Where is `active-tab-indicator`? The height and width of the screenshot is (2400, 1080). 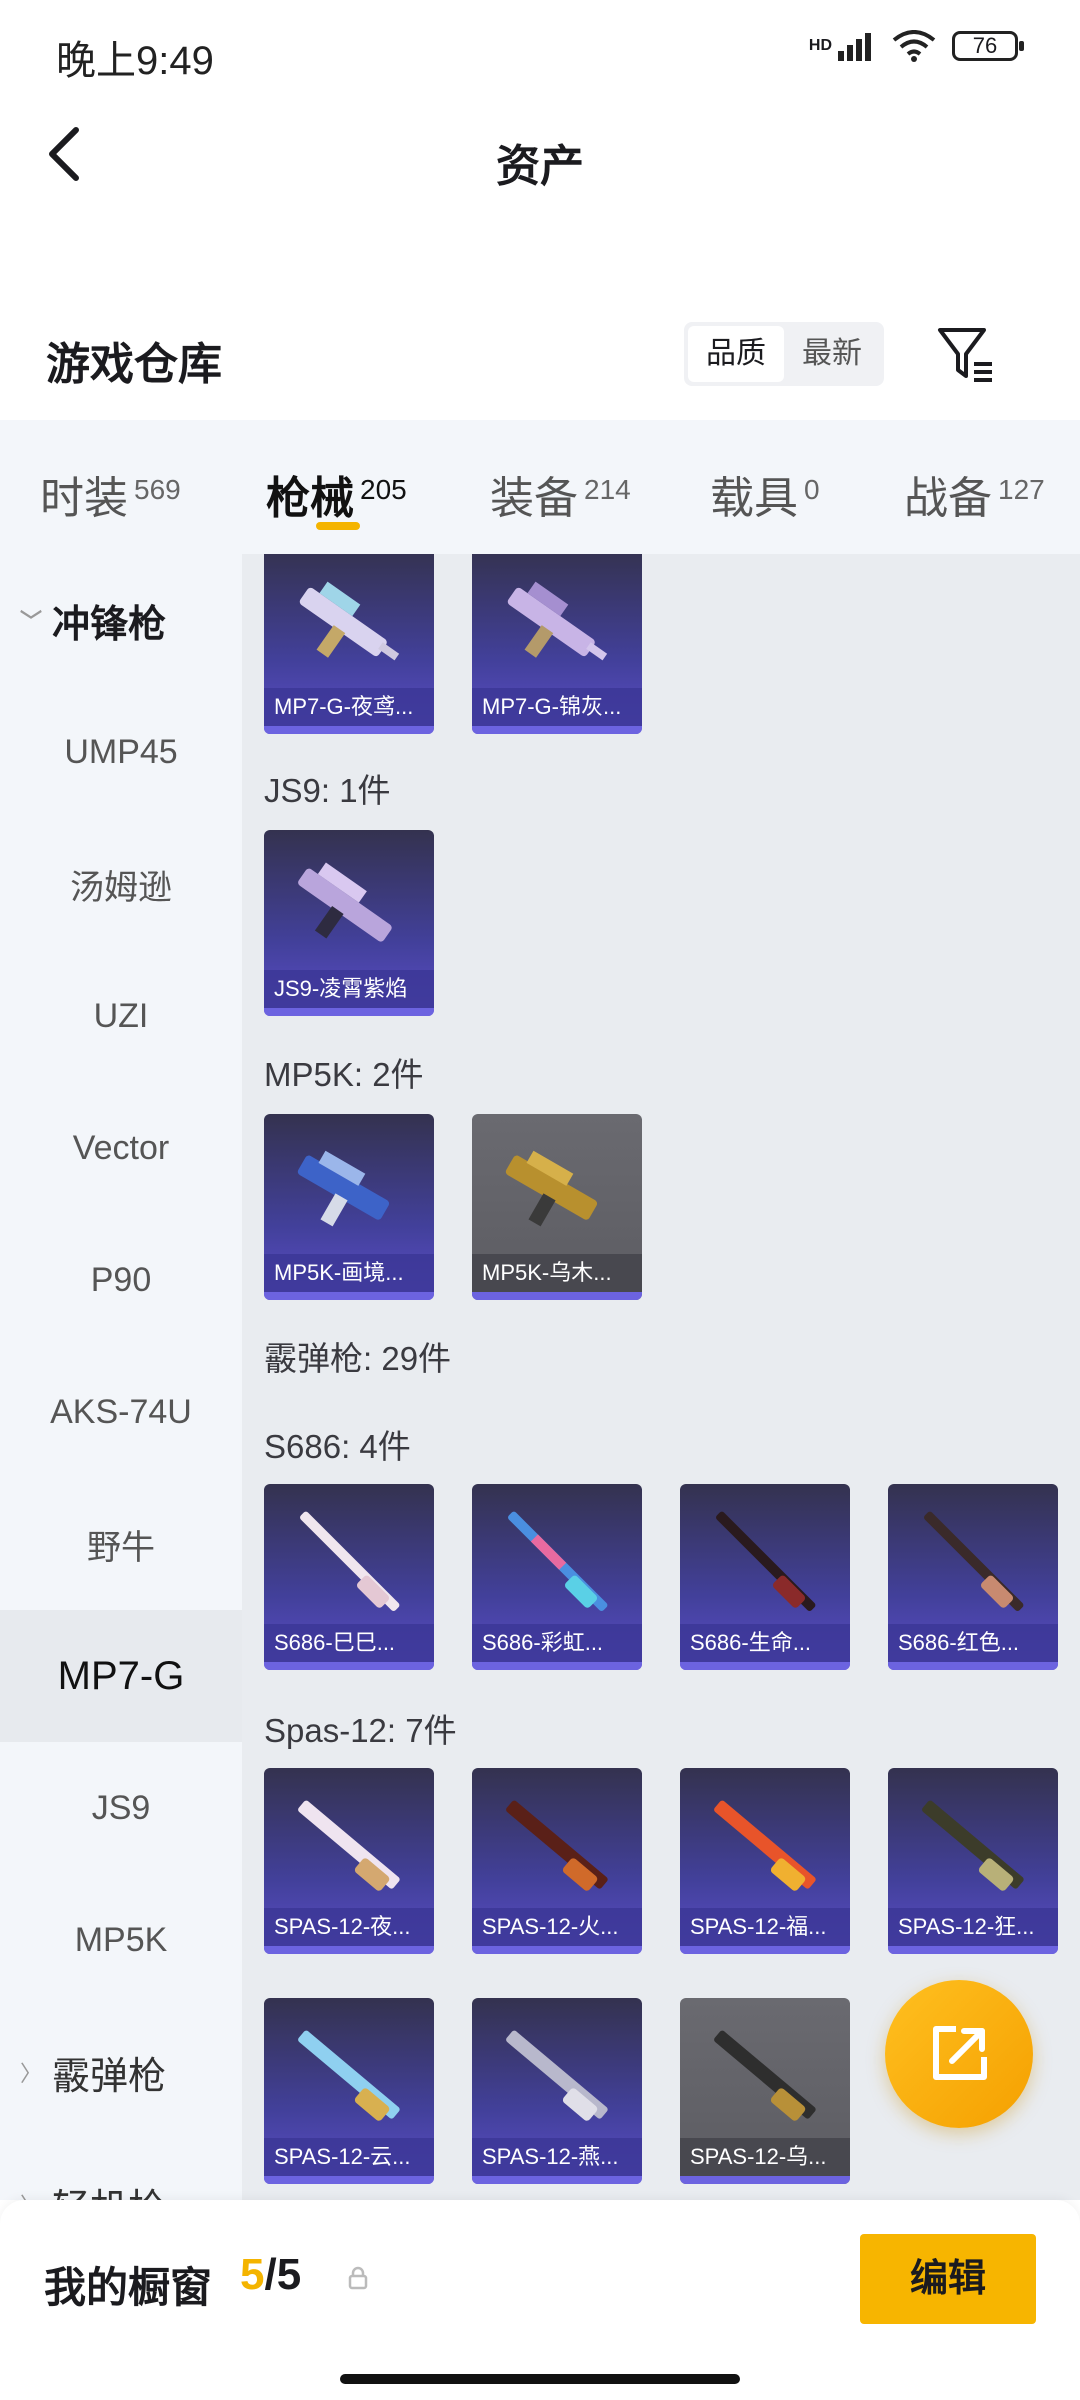
active-tab-indicator is located at coordinates (338, 526).